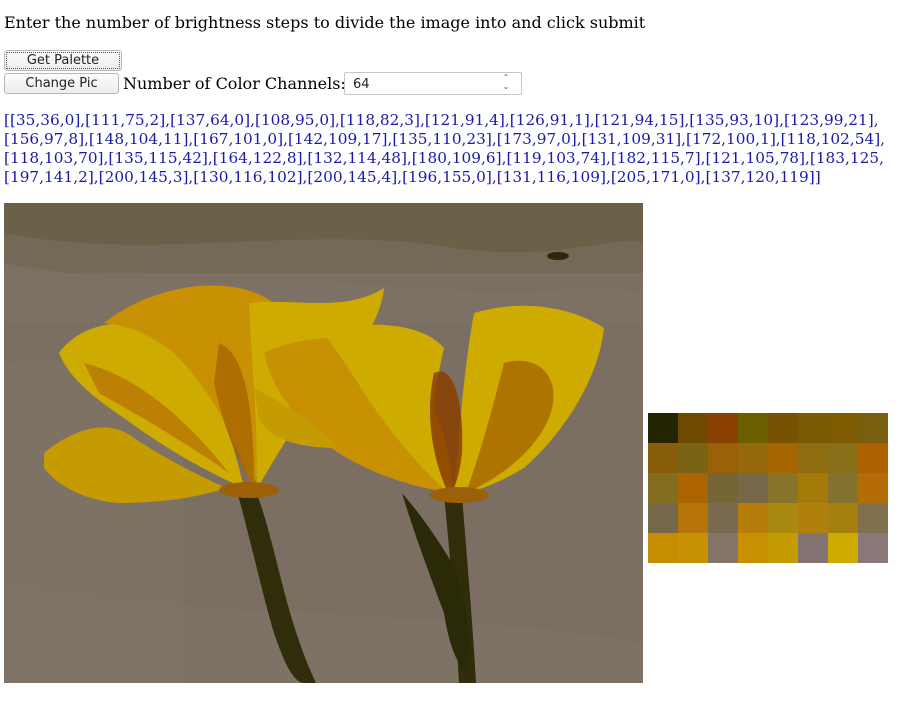  I want to click on spin-up-down-arrows-icon: ⌃ ⌄, so click(506, 83).